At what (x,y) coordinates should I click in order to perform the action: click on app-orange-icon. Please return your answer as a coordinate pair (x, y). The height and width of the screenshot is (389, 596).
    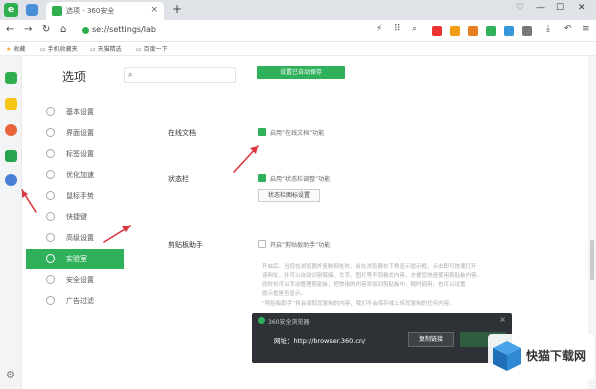
    Looking at the image, I should click on (455, 31).